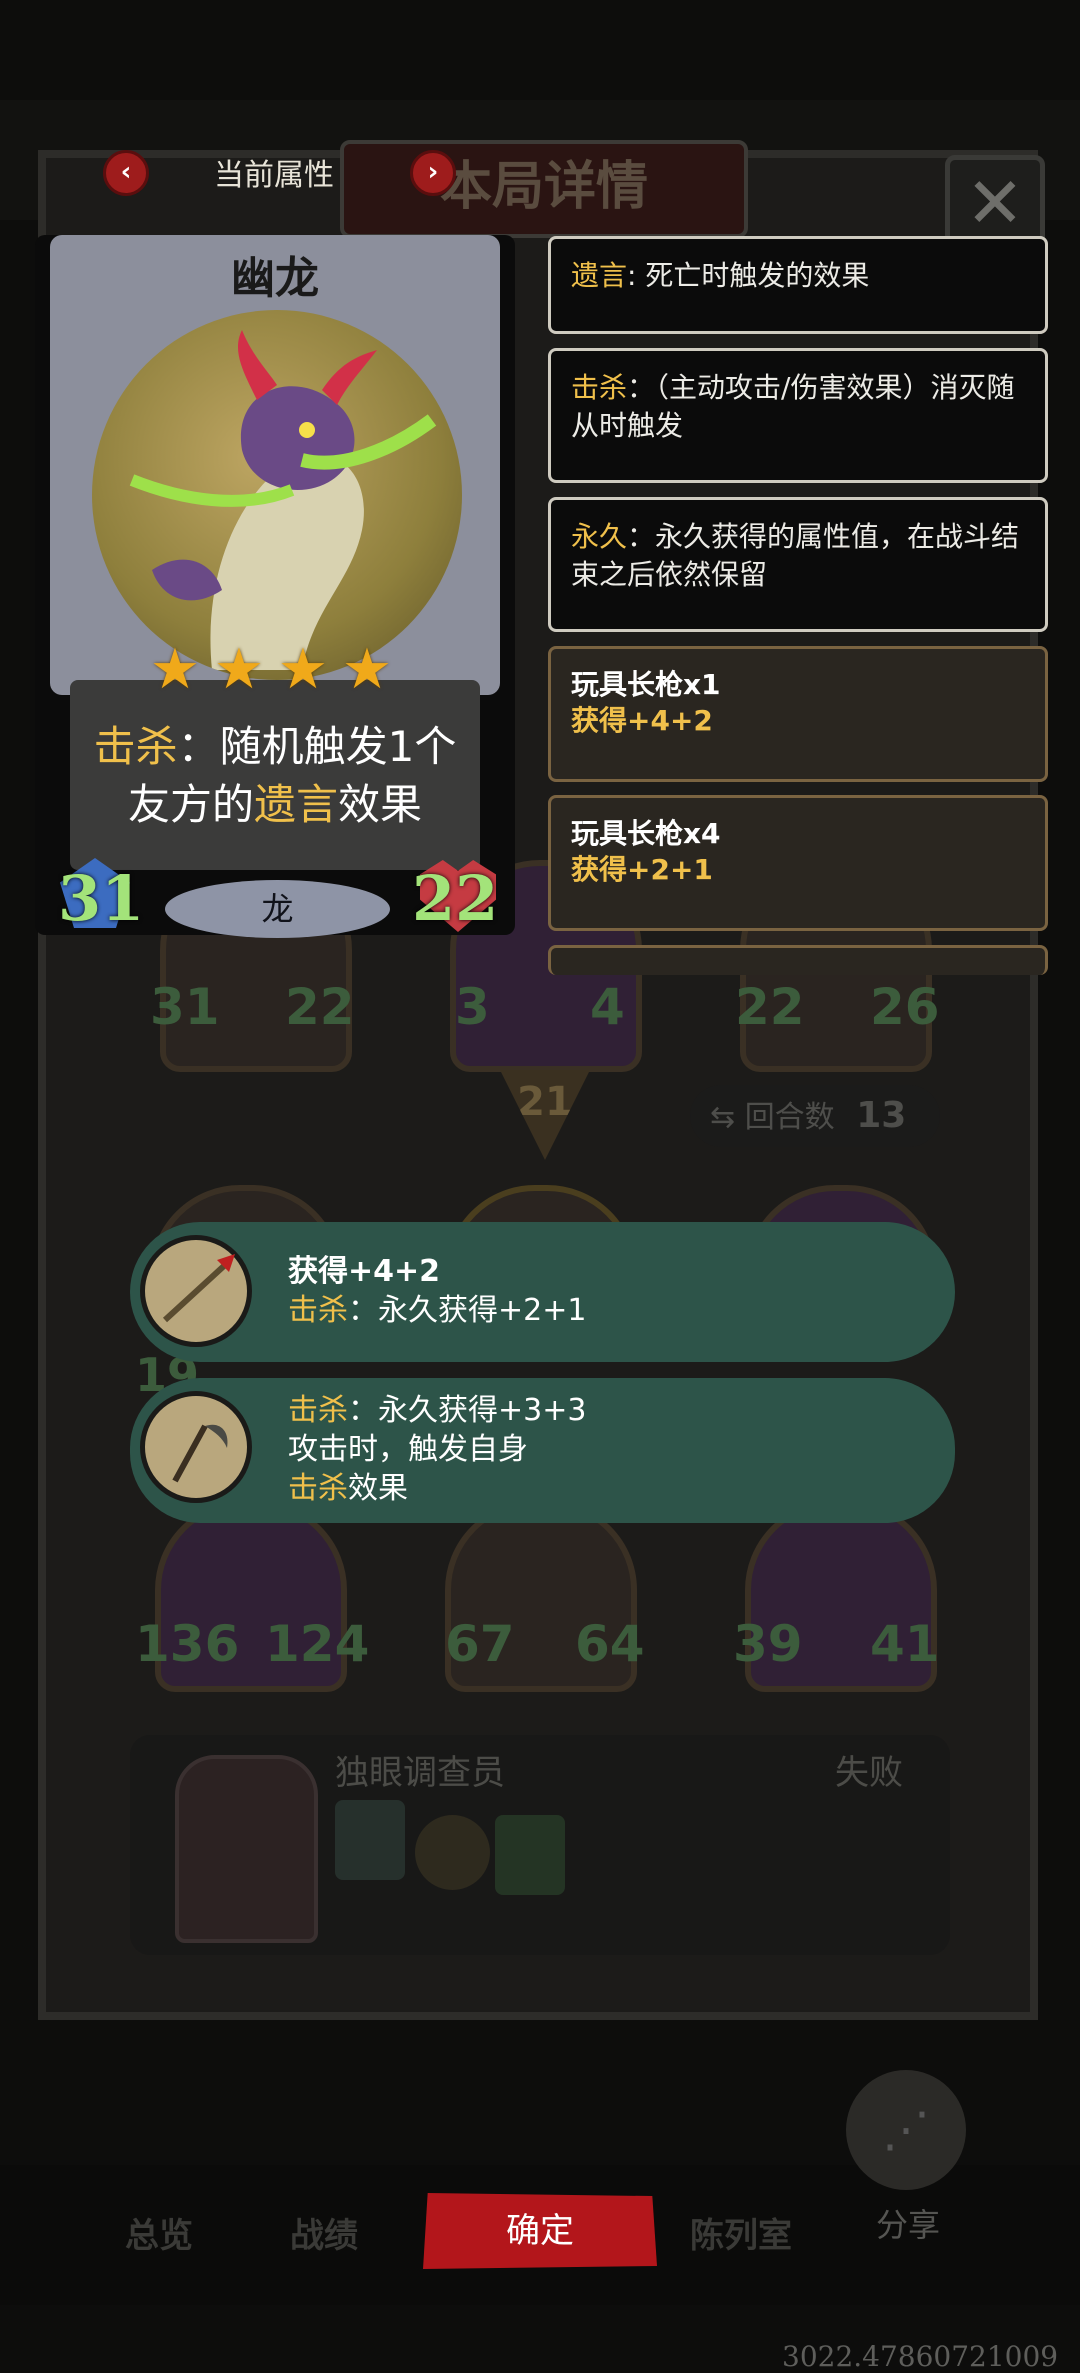  I want to click on round-label: 回合数, so click(789, 1117).